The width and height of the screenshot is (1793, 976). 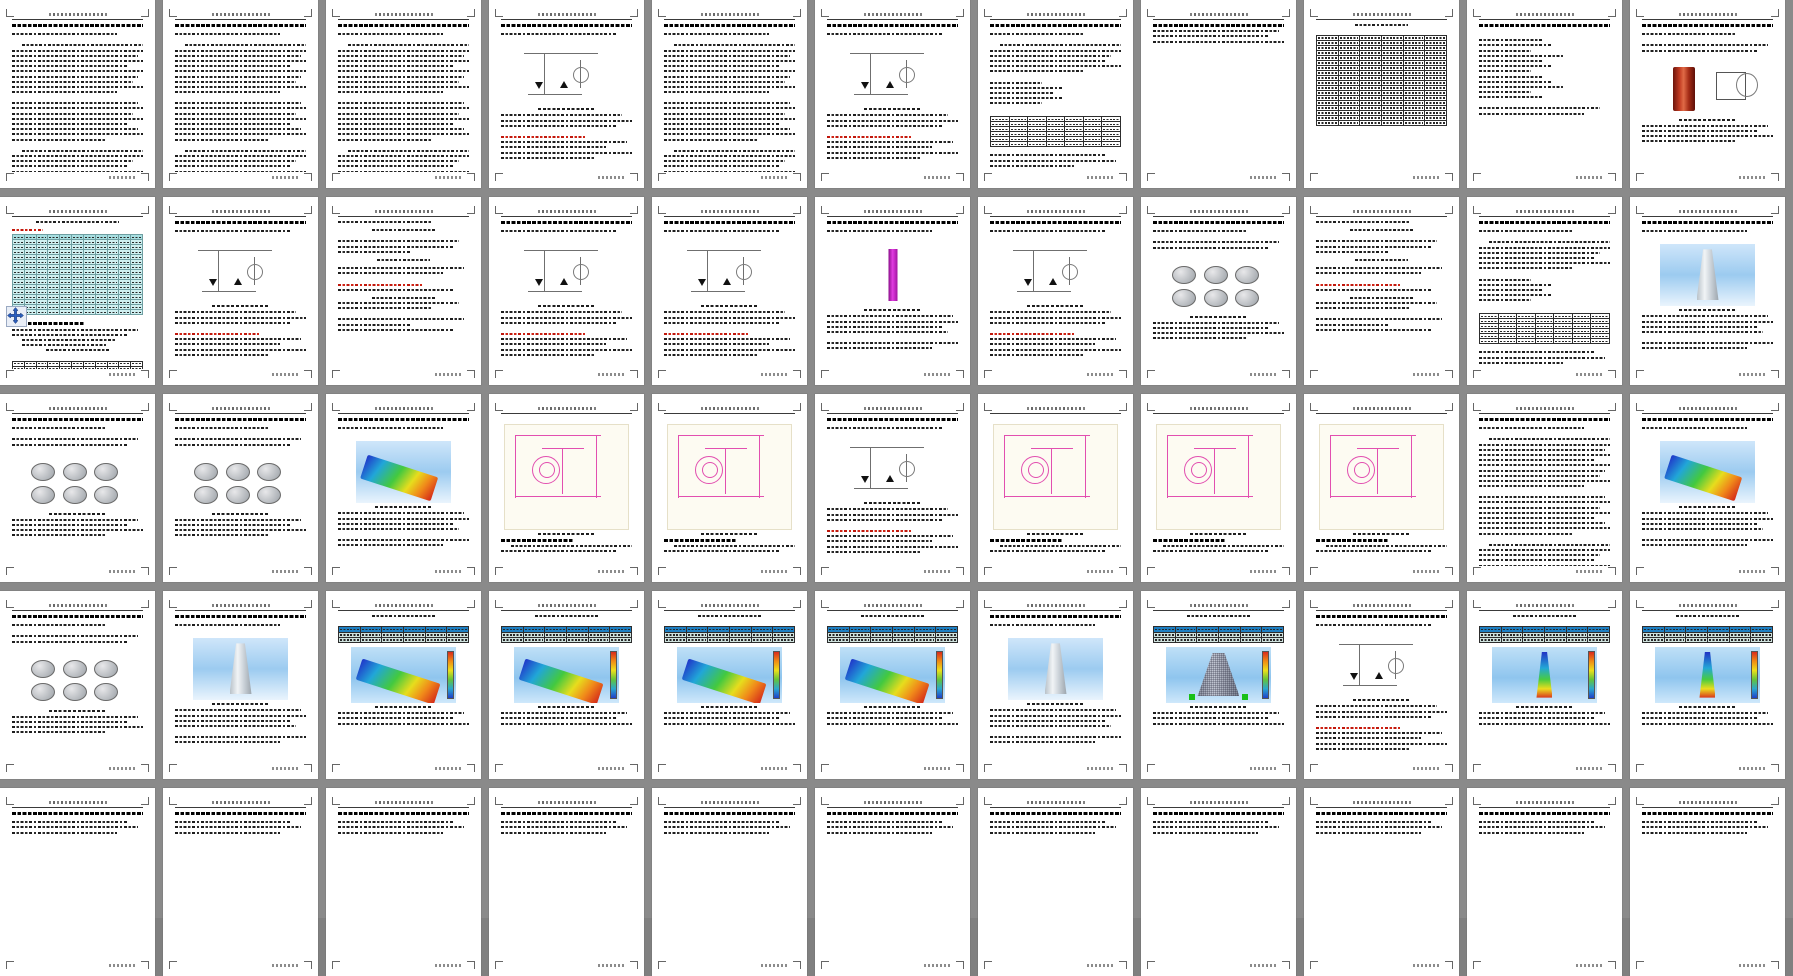 What do you see at coordinates (1055, 273) in the screenshot?
I see `line-figure` at bounding box center [1055, 273].